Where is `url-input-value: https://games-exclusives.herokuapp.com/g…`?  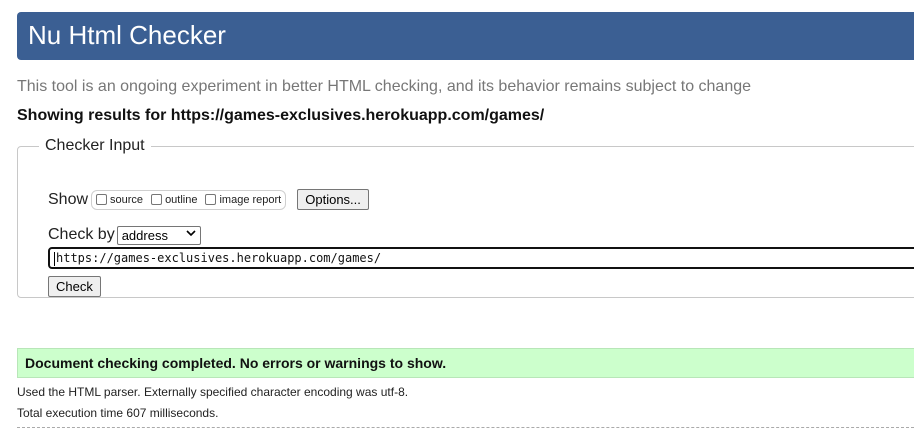
url-input-value: https://games-exclusives.herokuapp.com/g… is located at coordinates (219, 258).